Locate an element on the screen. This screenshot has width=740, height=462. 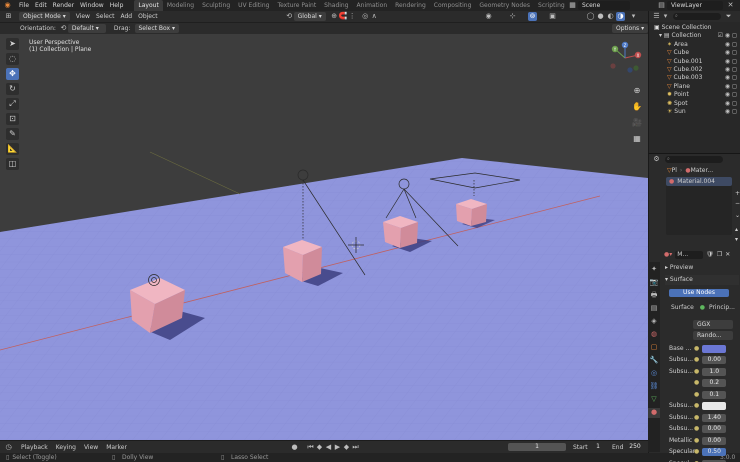
end-frame-field: 250 is located at coordinates (635, 447).